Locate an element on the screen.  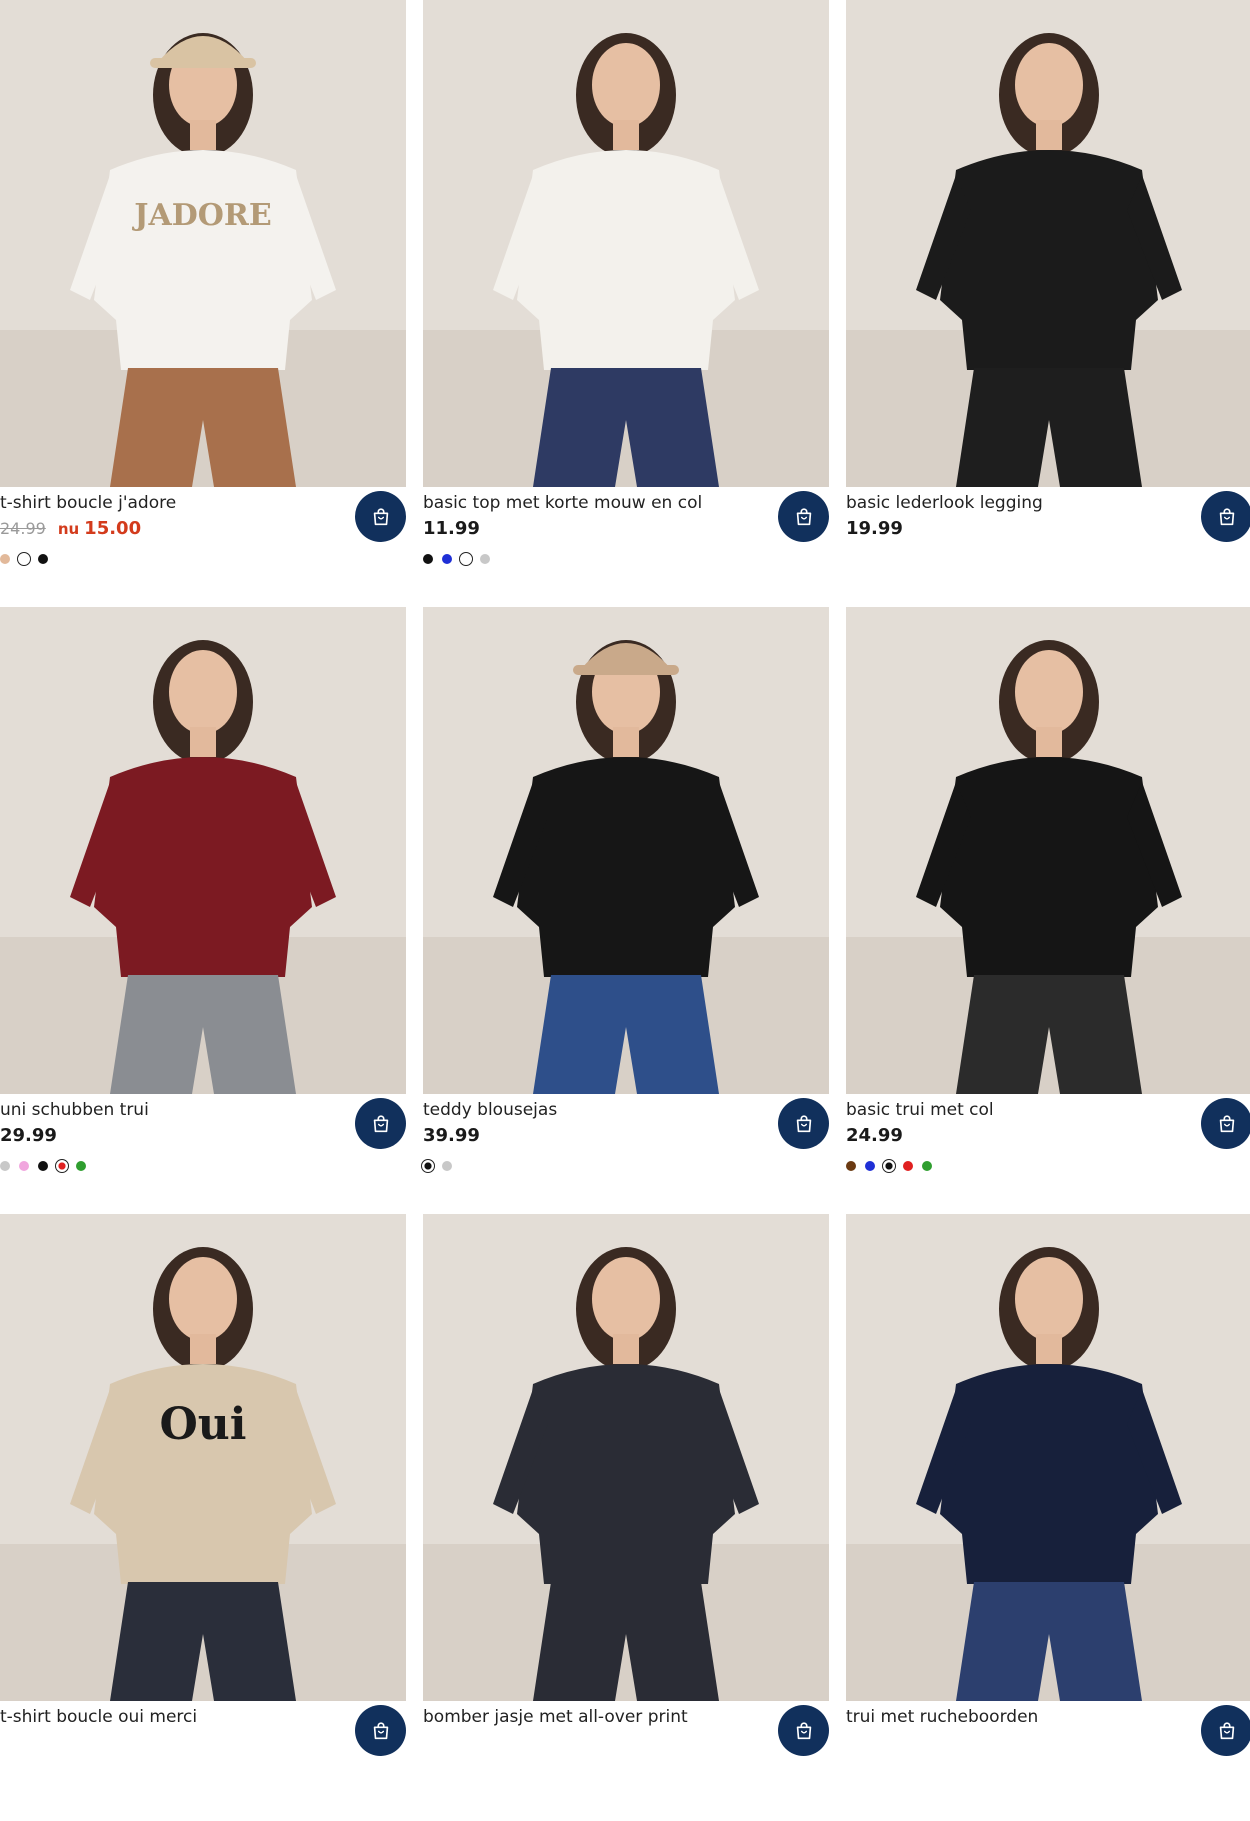
sale-prefix: nu is located at coordinates (68, 529).